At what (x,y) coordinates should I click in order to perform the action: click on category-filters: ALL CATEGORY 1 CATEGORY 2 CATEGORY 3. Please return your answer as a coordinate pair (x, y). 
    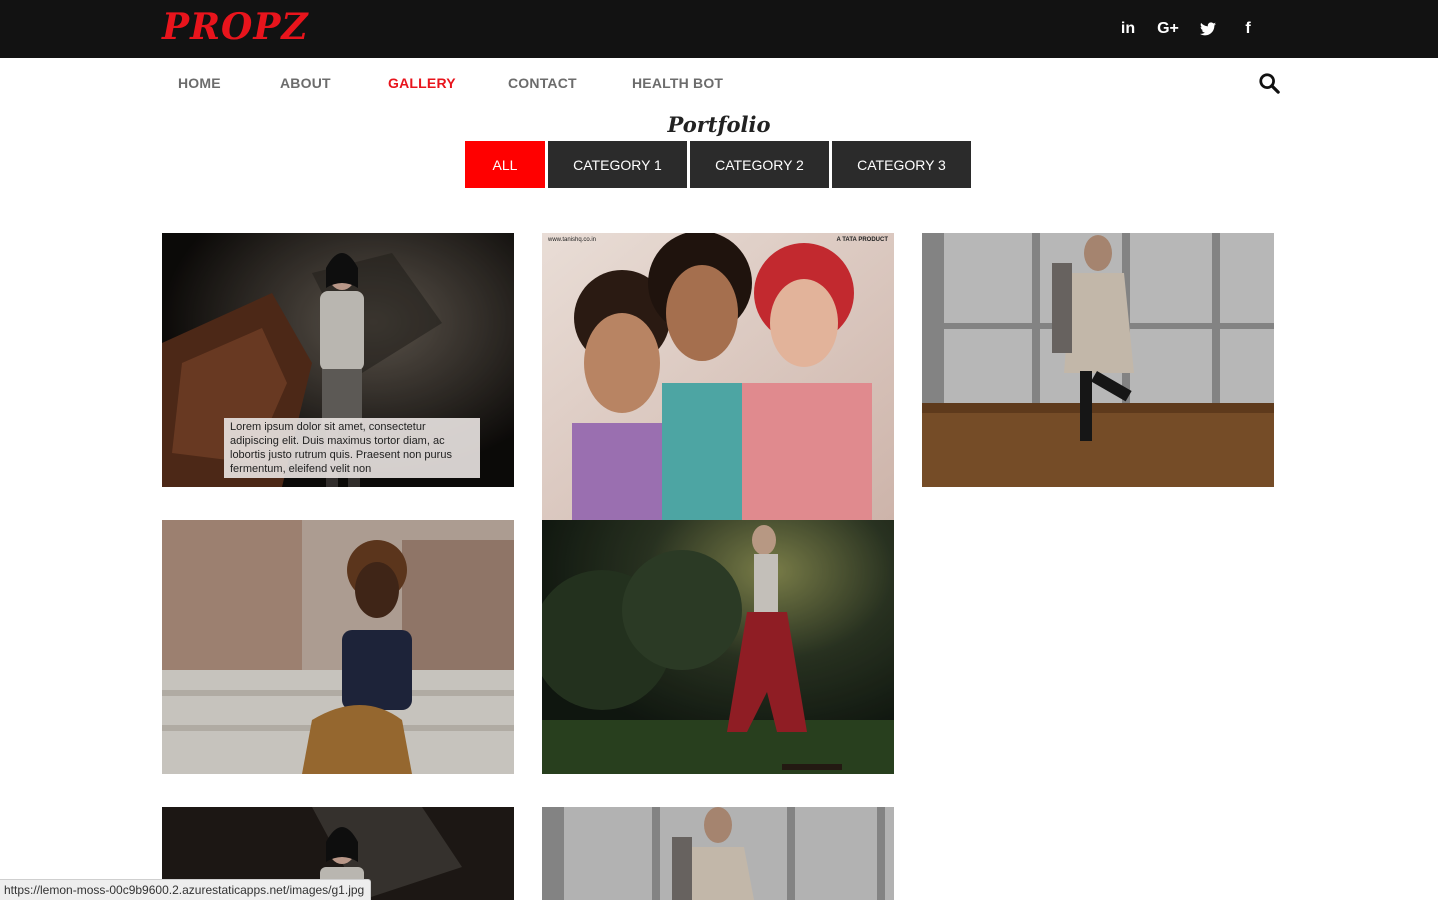
    Looking at the image, I should click on (718, 164).